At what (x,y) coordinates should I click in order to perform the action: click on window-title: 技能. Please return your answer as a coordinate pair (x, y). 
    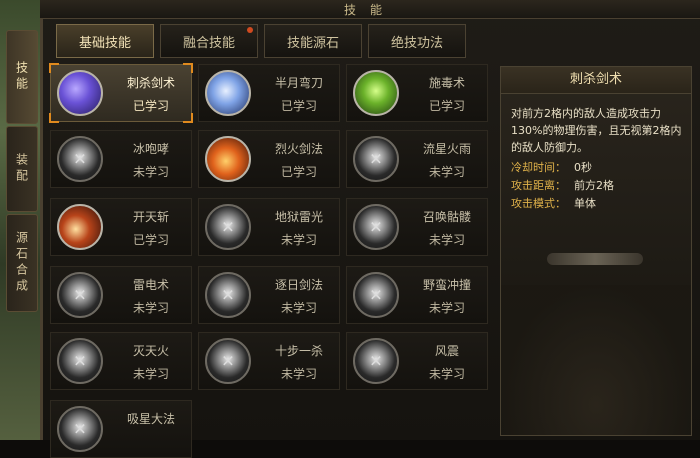
    Looking at the image, I should click on (369, 10).